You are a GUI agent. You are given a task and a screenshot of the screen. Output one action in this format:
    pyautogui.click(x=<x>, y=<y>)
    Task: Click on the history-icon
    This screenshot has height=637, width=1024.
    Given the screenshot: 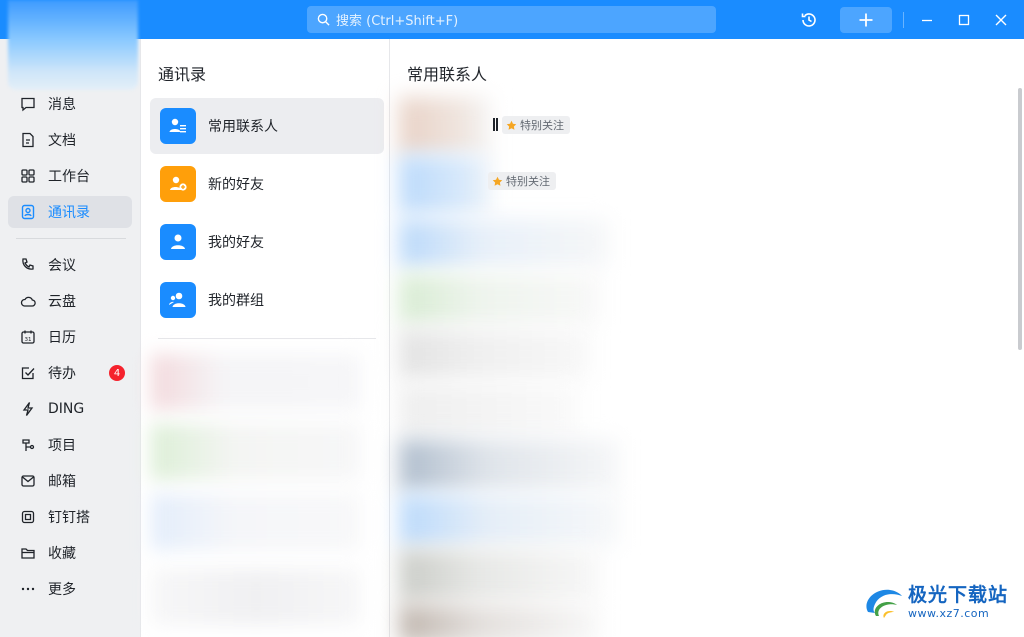 What is the action you would take?
    pyautogui.click(x=808, y=20)
    